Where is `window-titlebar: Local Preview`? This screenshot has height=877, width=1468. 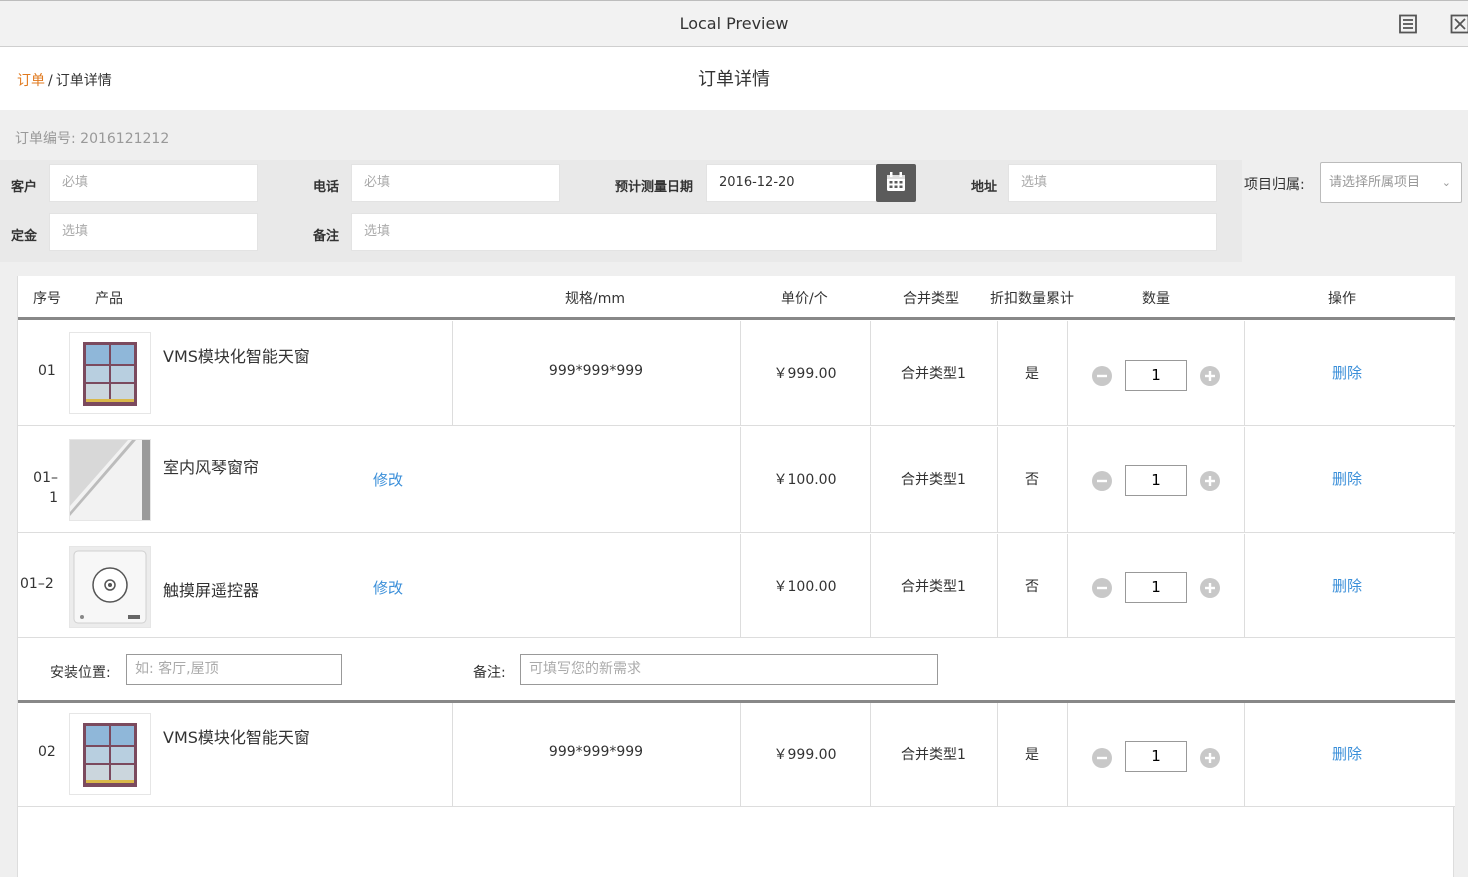 window-titlebar: Local Preview is located at coordinates (734, 23).